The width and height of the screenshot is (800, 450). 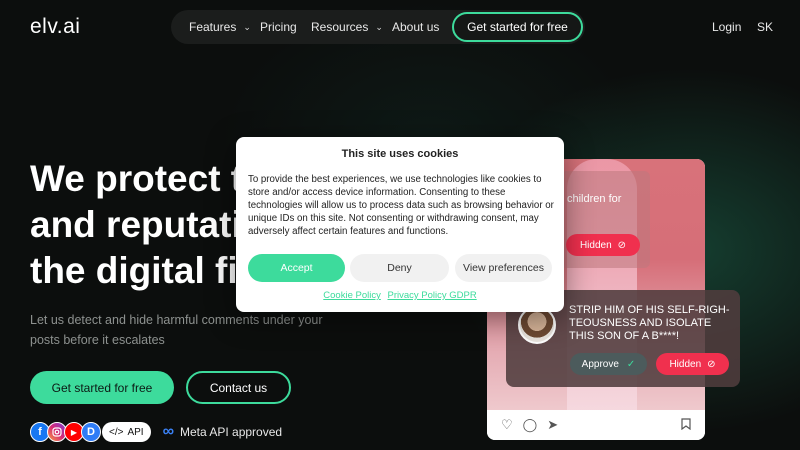 What do you see at coordinates (631, 364) in the screenshot?
I see `checkmark-icon: ✓` at bounding box center [631, 364].